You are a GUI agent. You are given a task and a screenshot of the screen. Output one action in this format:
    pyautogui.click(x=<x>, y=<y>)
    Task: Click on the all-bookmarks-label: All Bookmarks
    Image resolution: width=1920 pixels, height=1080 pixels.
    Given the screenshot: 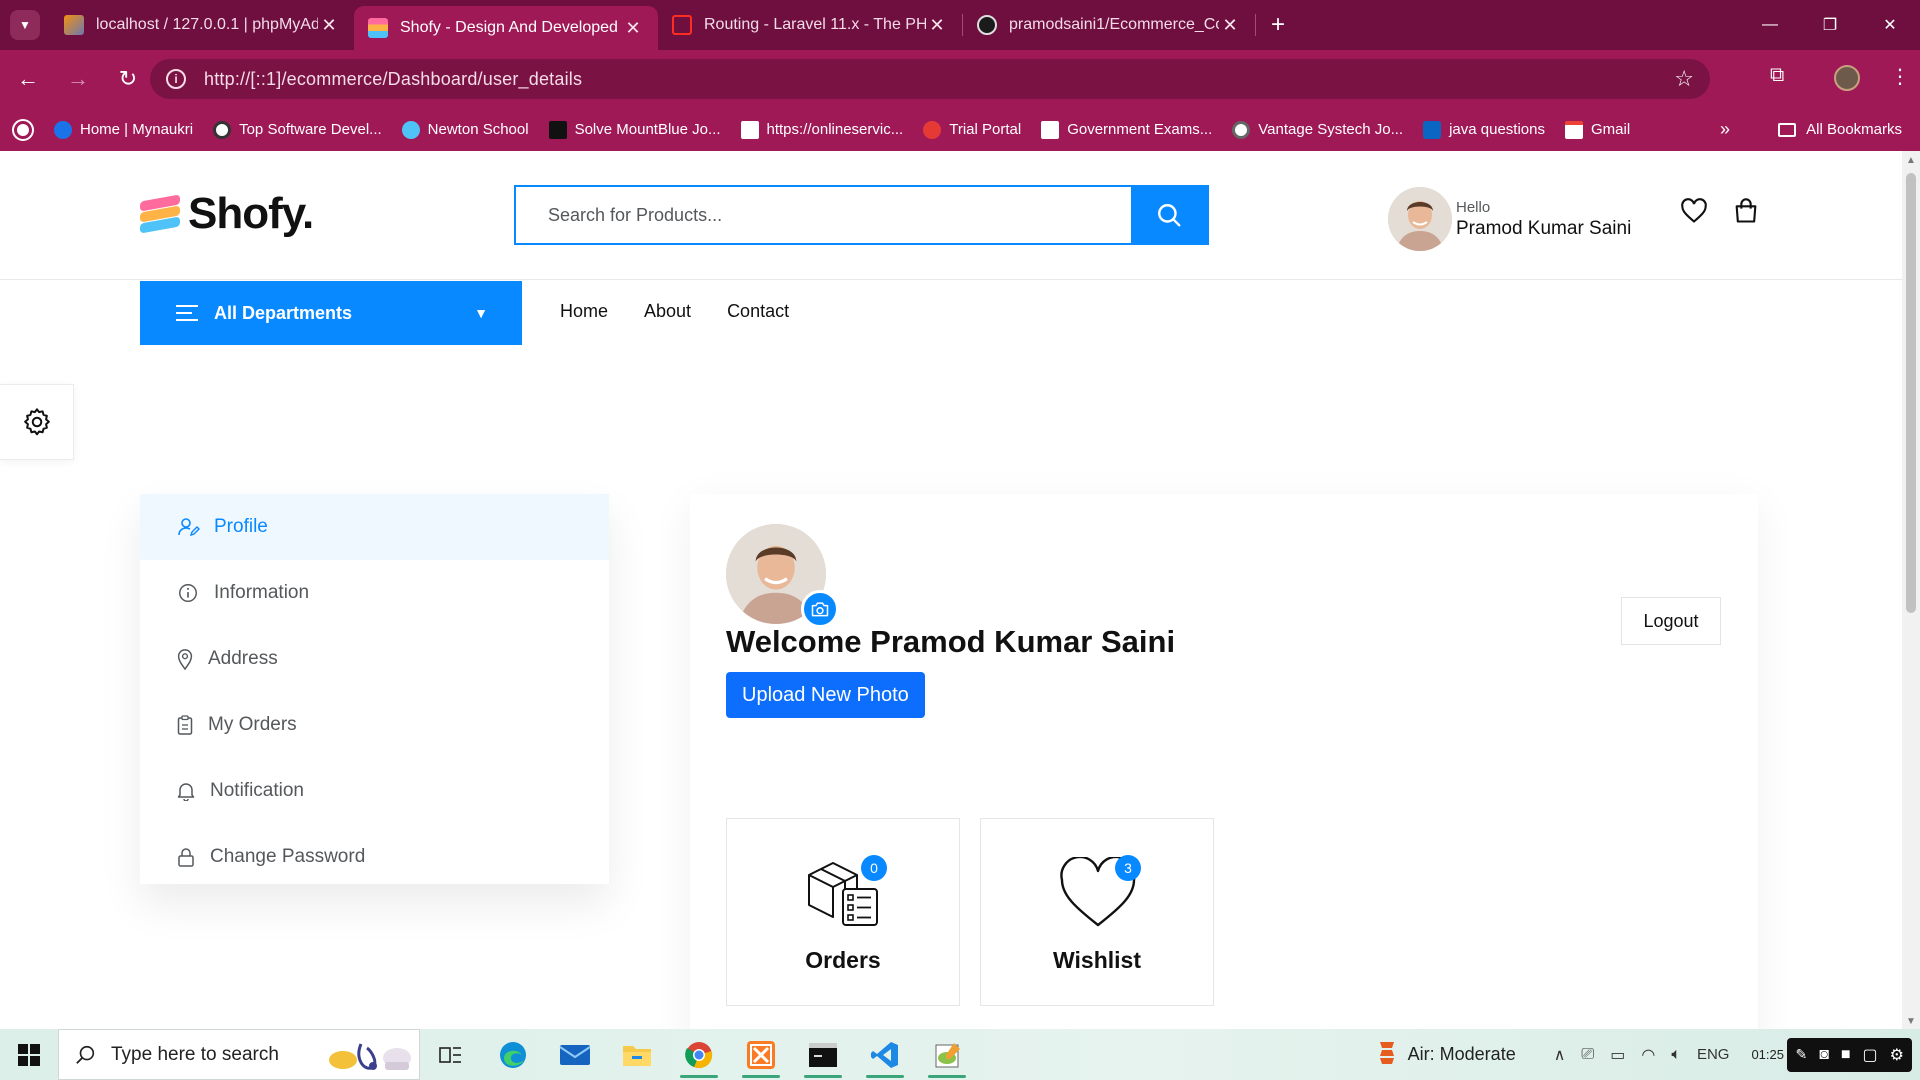 What is the action you would take?
    pyautogui.click(x=1854, y=129)
    